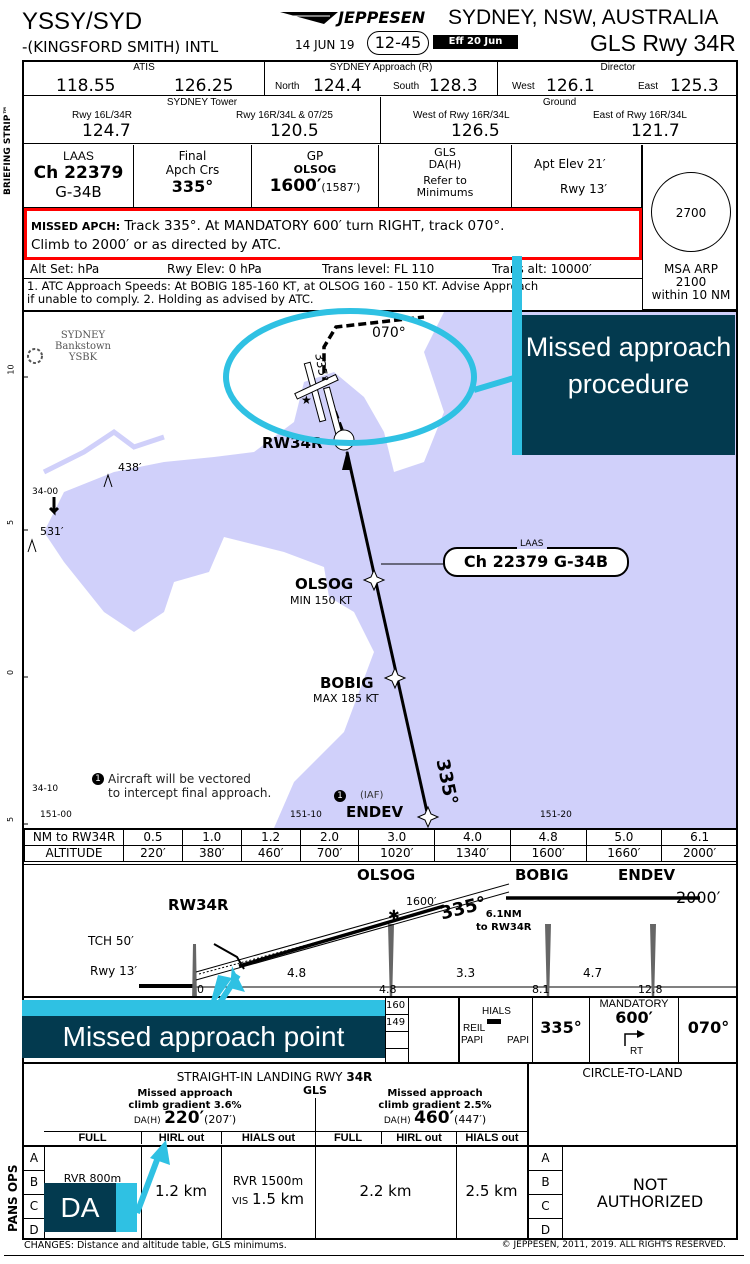 The image size is (750, 1264). I want to click on strip-course: 335°, so click(561, 1027).